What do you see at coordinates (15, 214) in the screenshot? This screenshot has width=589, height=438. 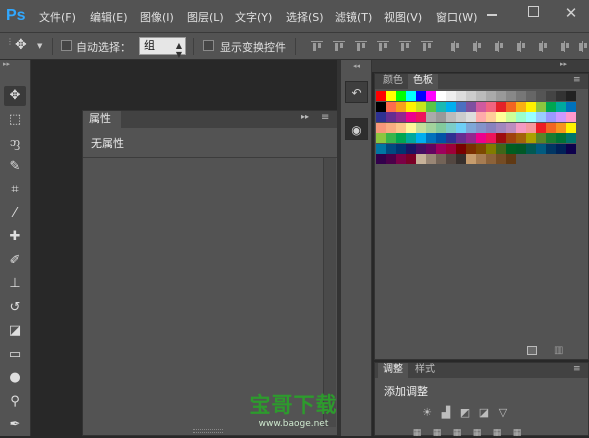 I see `eyedropper-tool-icon: ⁄` at bounding box center [15, 214].